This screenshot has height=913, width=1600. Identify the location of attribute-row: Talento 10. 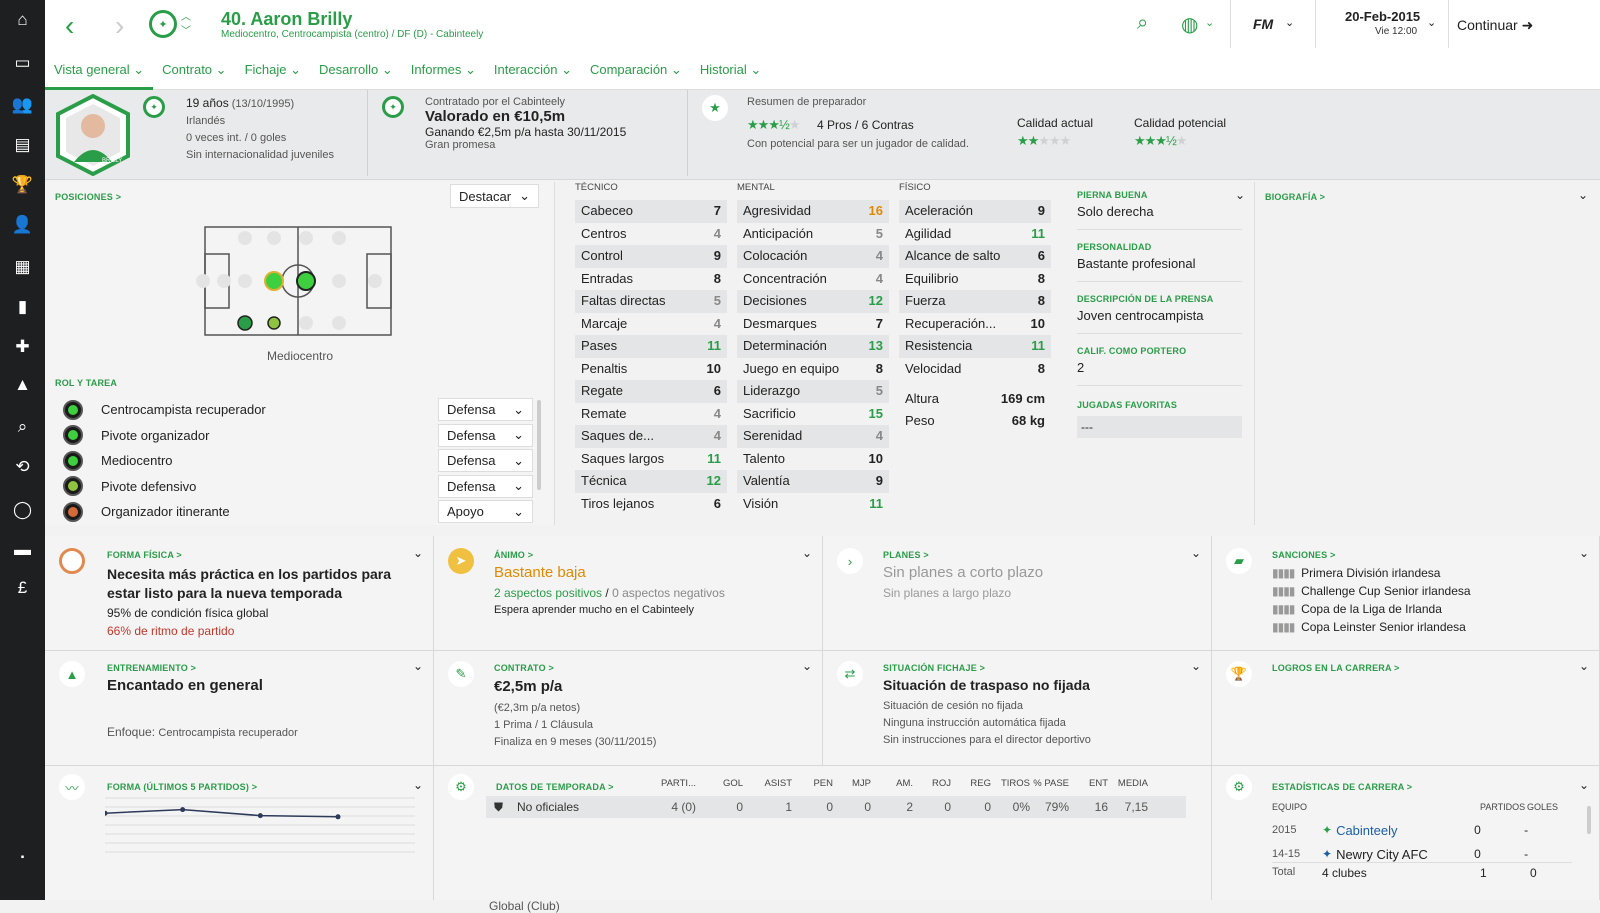
(813, 459).